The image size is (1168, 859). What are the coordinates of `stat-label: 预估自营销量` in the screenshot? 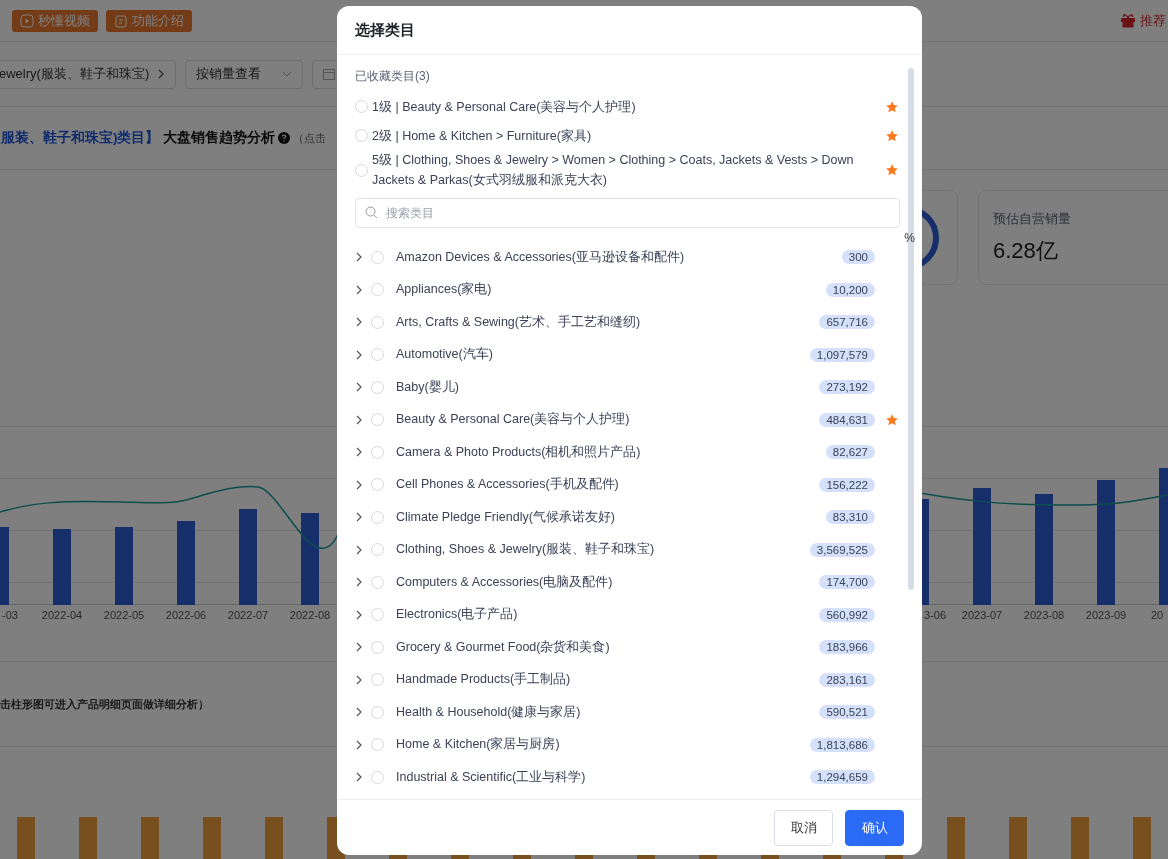 It's located at (1032, 218).